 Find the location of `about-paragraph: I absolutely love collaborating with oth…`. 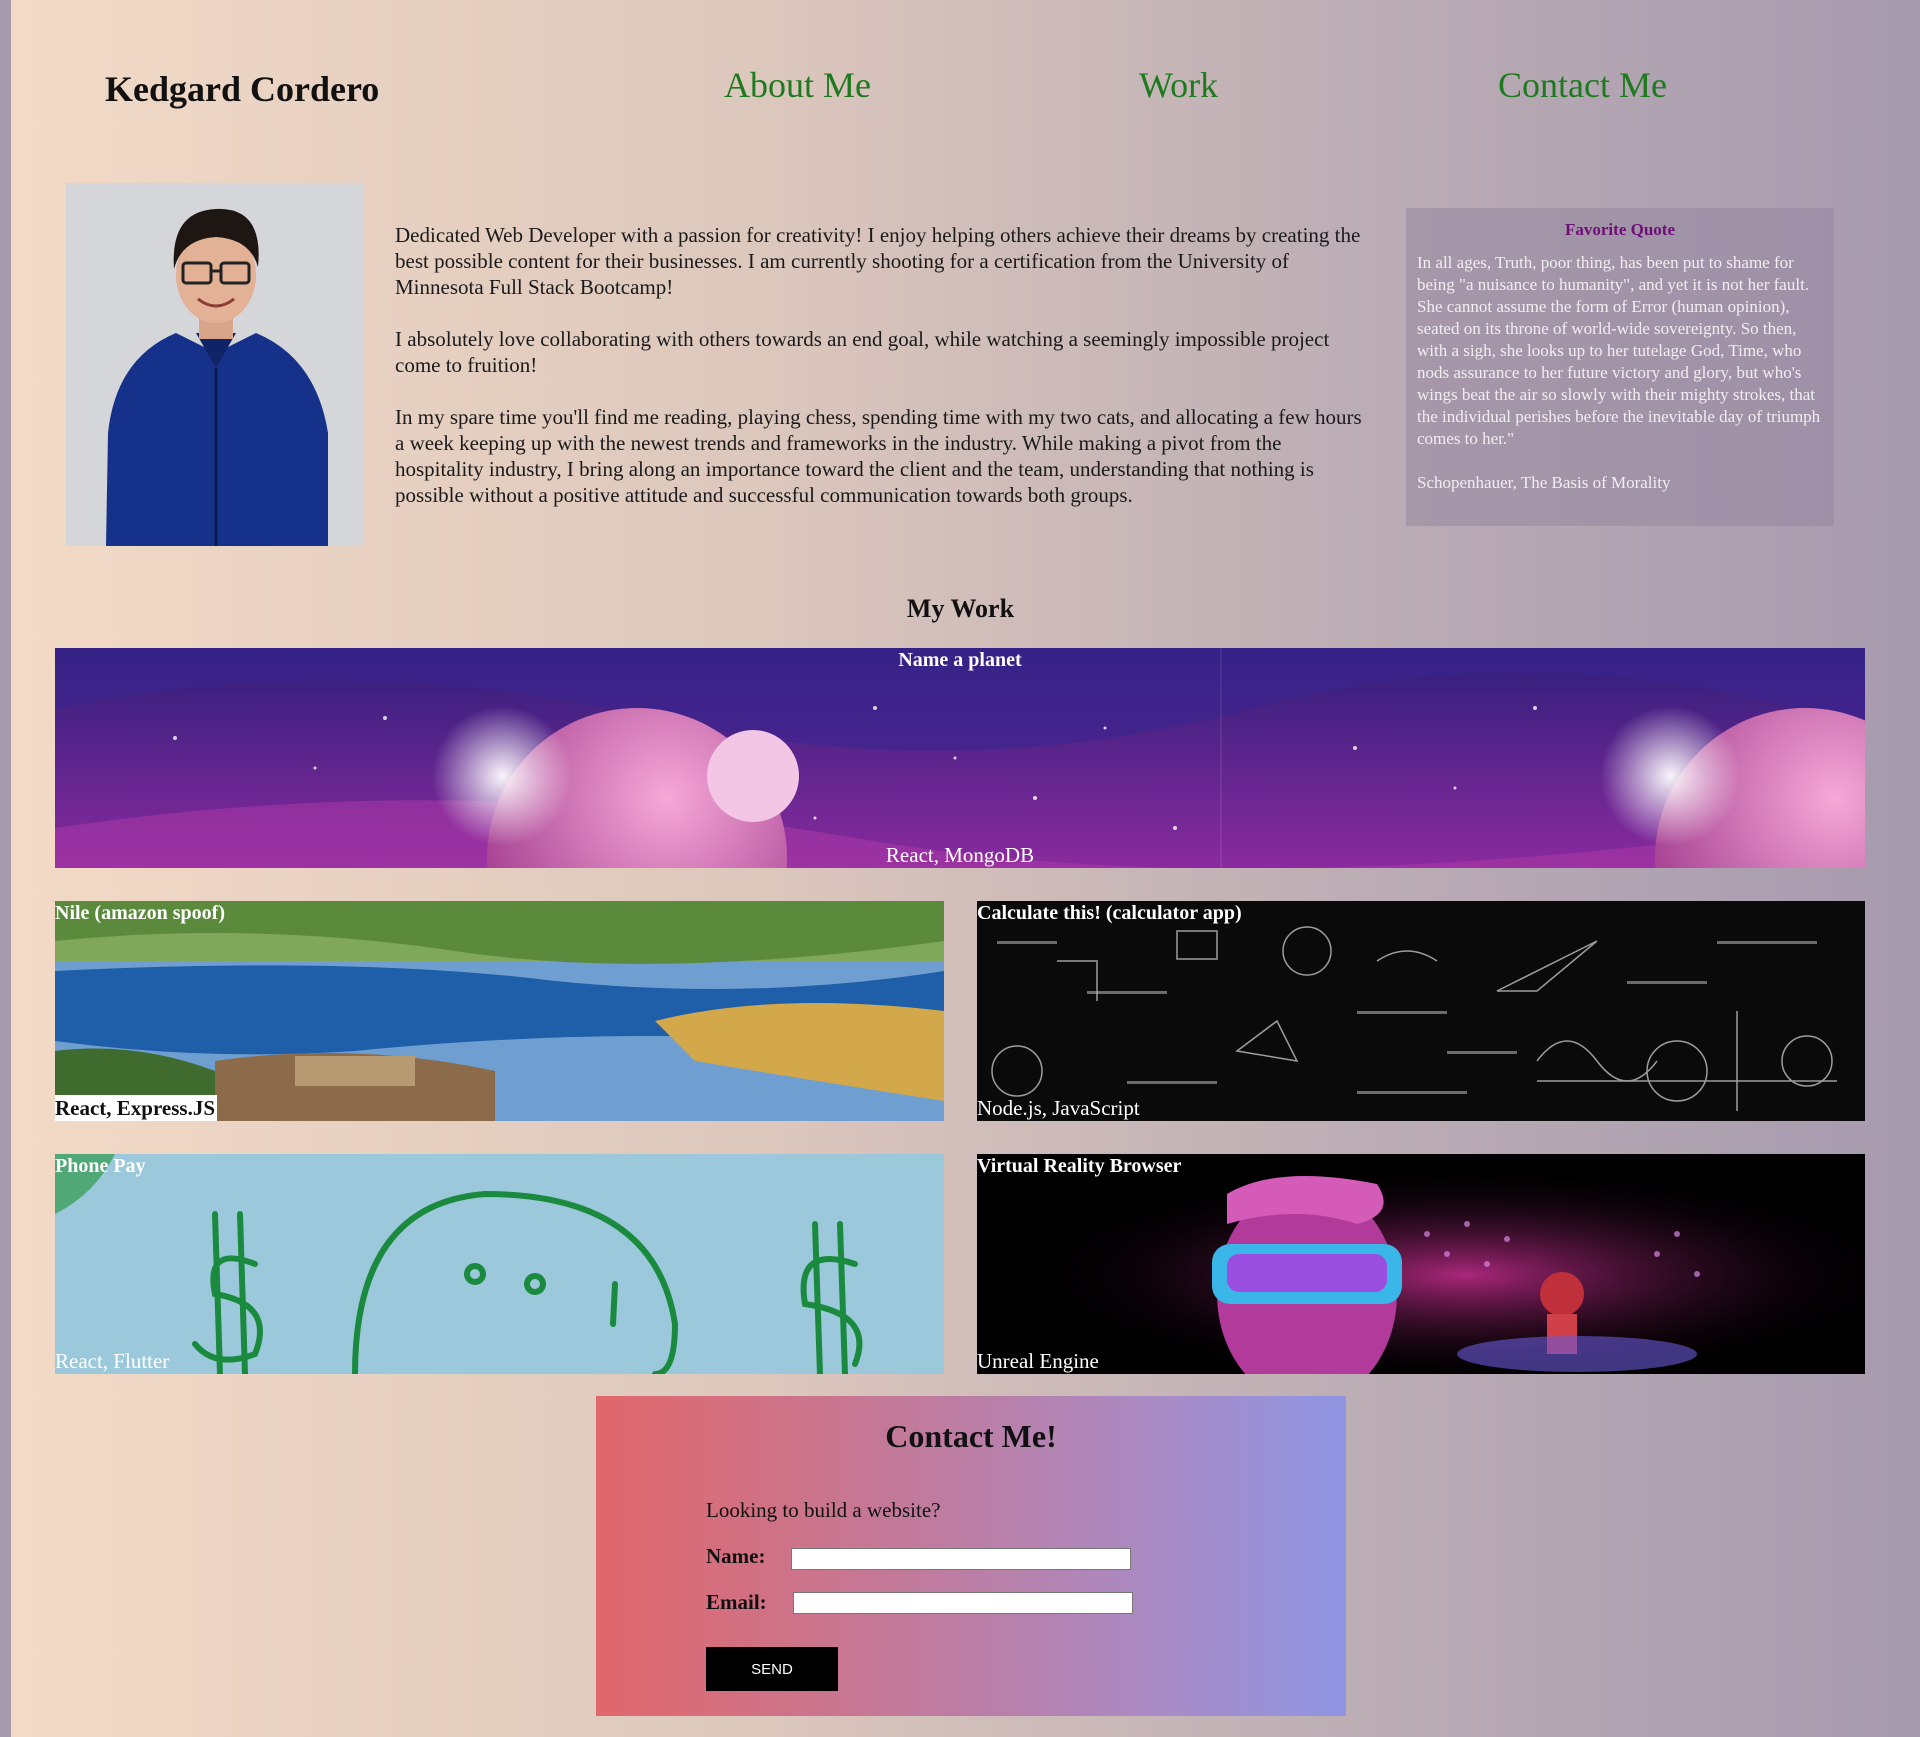

about-paragraph: I absolutely love collaborating with oth… is located at coordinates (862, 352).